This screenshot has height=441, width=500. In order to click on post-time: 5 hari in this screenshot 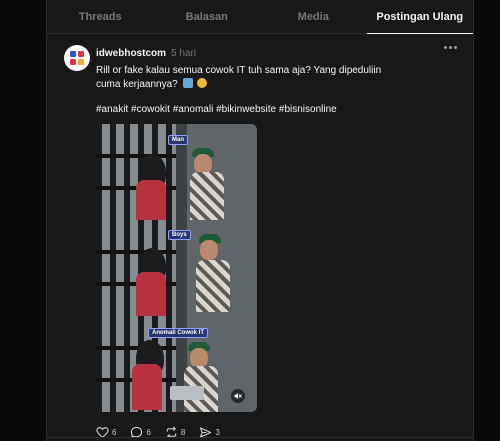, I will do `click(184, 53)`.